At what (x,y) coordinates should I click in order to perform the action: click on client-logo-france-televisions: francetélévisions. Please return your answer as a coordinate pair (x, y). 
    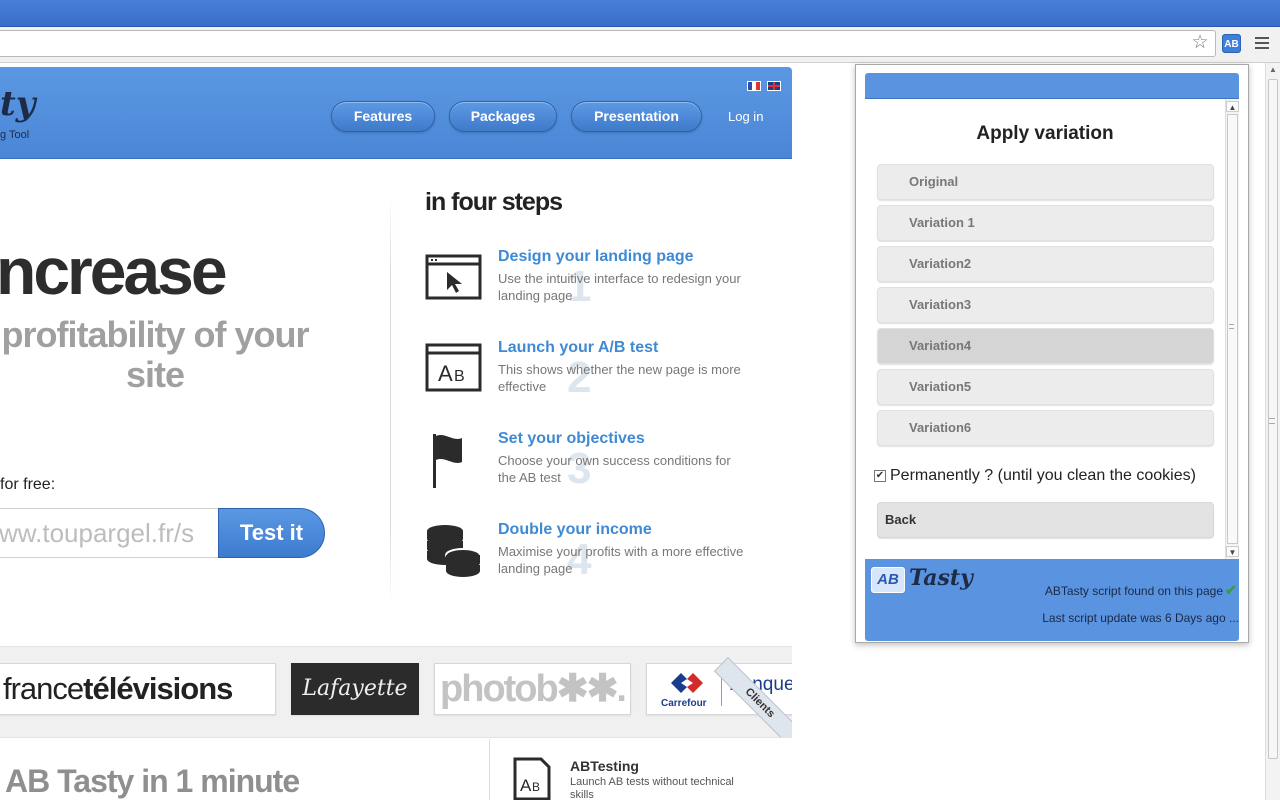
    Looking at the image, I should click on (138, 689).